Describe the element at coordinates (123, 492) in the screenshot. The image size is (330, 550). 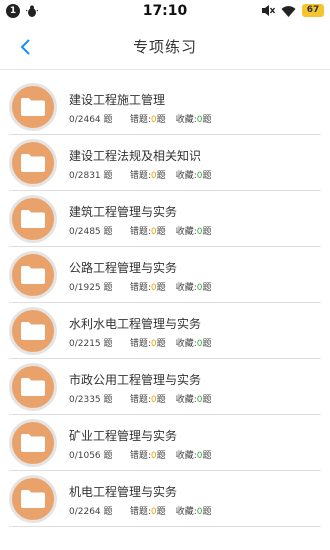
I see `item-title: 机电工程管理与实务` at that location.